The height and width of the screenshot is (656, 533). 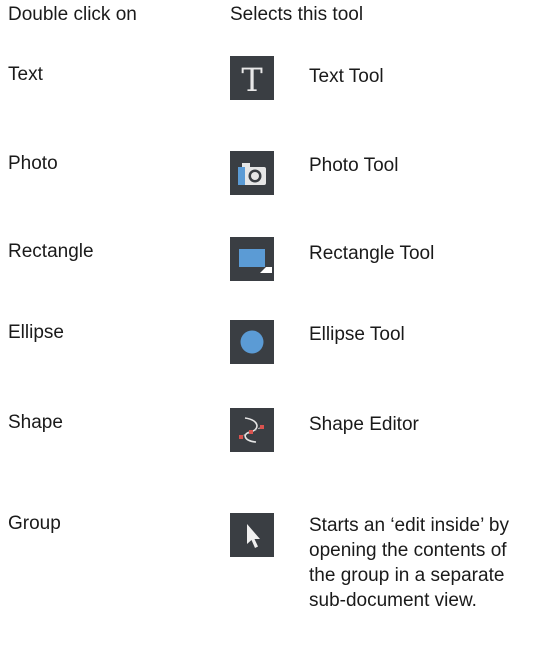 I want to click on trigger-label: Shape, so click(x=35, y=422).